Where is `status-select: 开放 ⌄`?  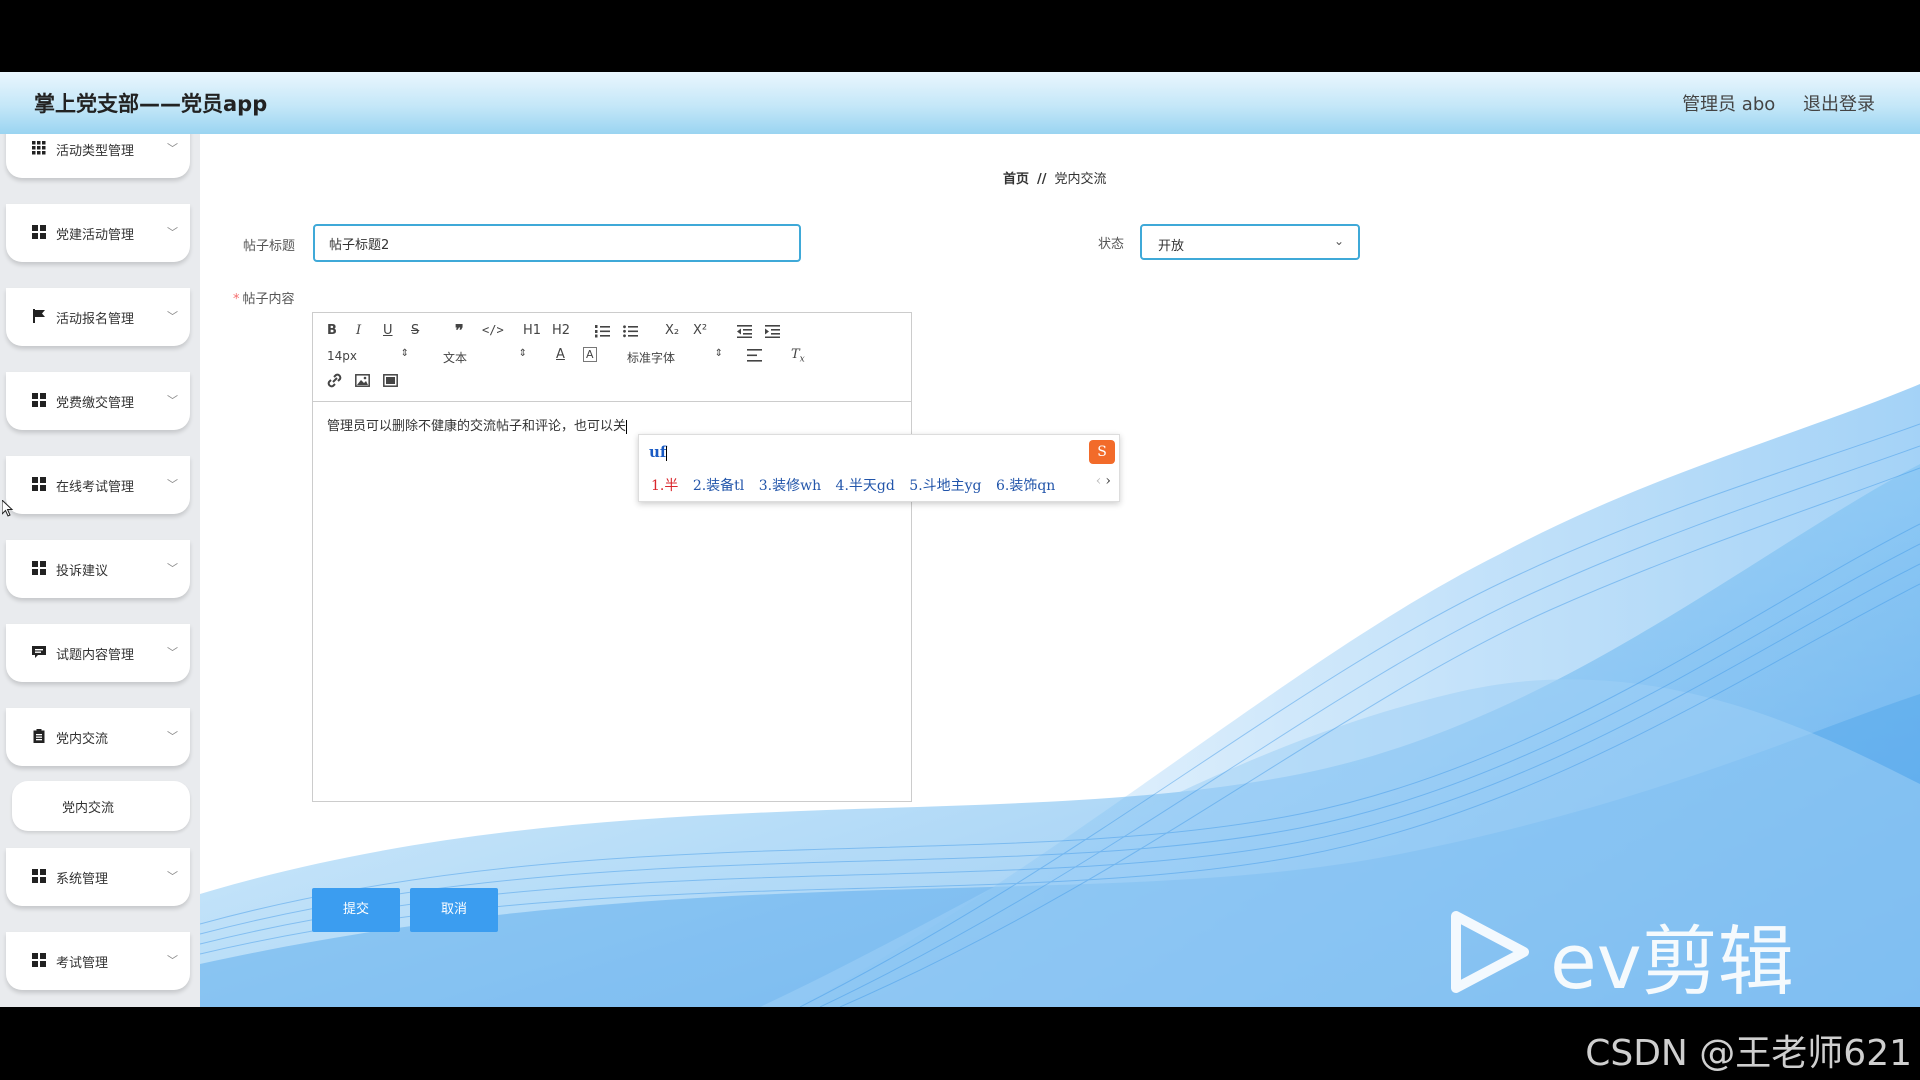 status-select: 开放 ⌄ is located at coordinates (1250, 242).